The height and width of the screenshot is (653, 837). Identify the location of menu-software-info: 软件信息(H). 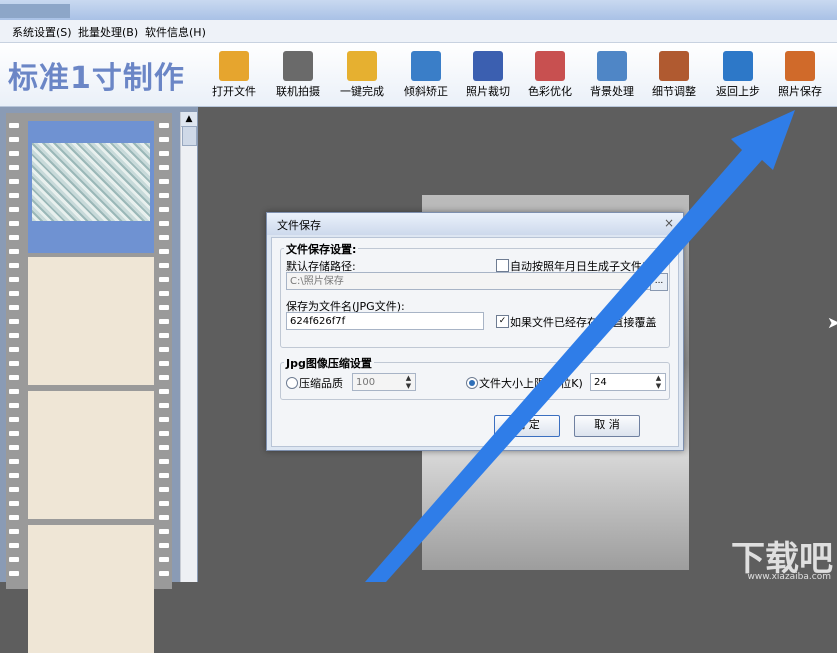
(175, 32).